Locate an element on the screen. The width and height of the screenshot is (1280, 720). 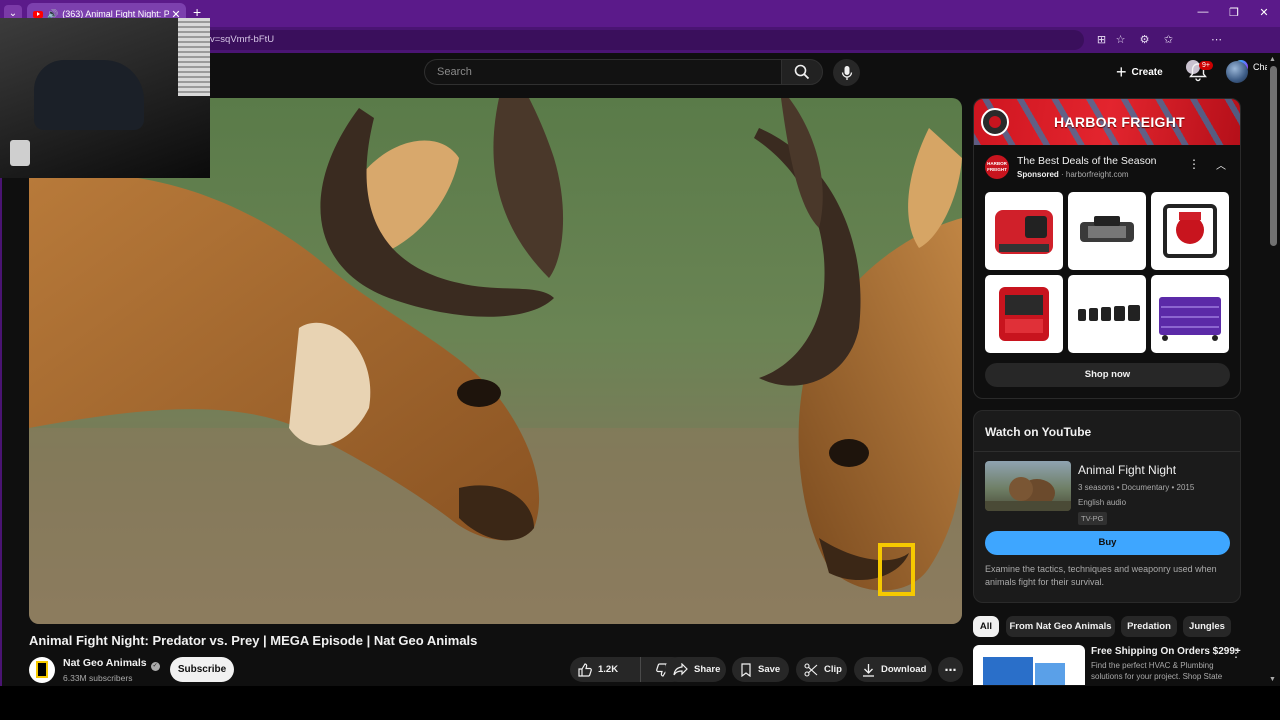
winch-image is located at coordinates (1107, 229).